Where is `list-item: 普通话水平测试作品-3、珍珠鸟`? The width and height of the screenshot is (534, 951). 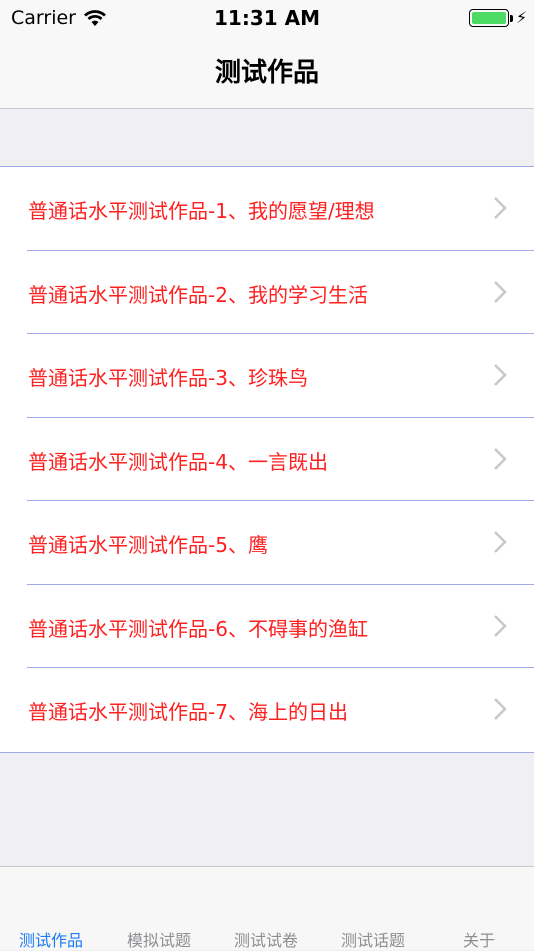
list-item: 普通话水平测试作品-3、珍珠鸟 is located at coordinates (267, 376).